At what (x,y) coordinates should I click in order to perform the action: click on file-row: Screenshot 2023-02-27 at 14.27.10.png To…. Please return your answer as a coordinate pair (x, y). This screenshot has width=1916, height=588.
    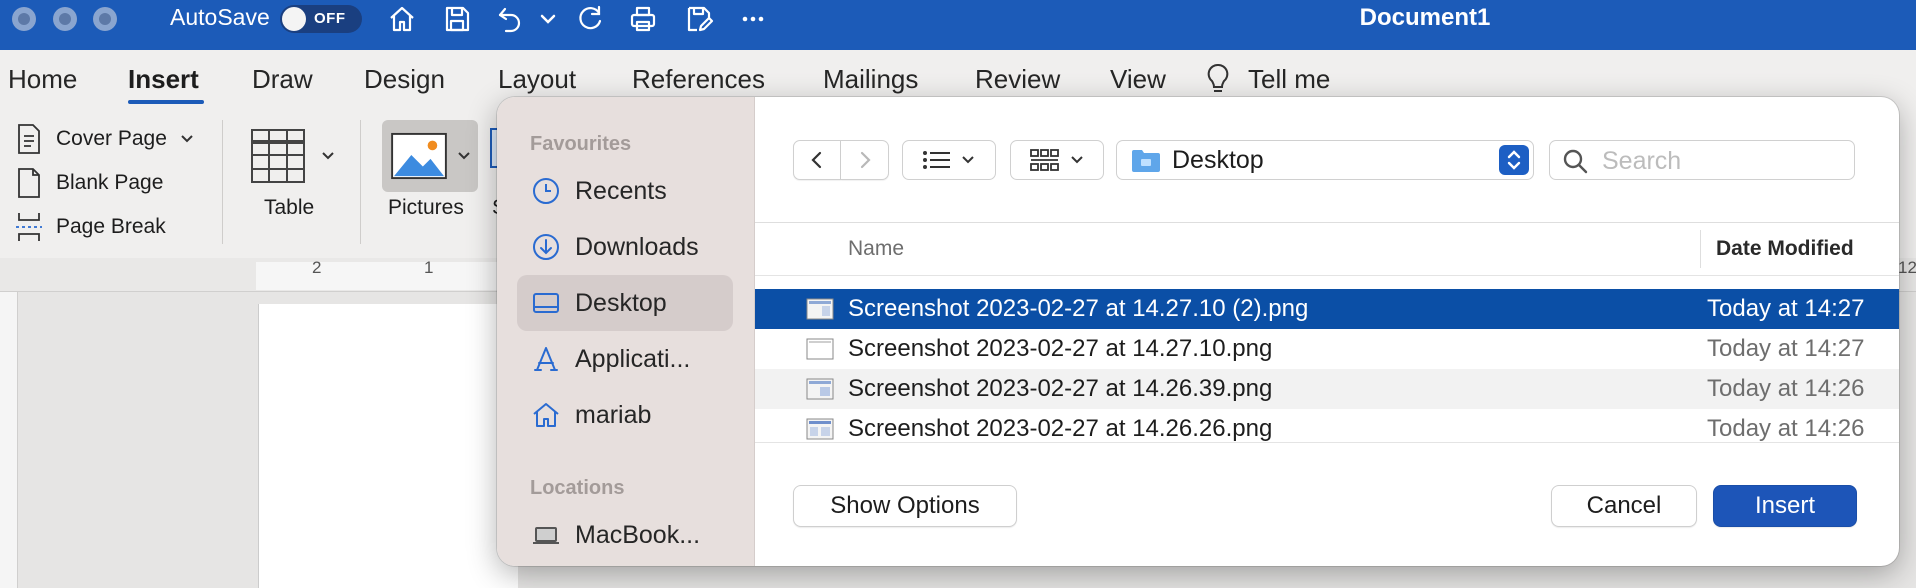
    Looking at the image, I should click on (1327, 349).